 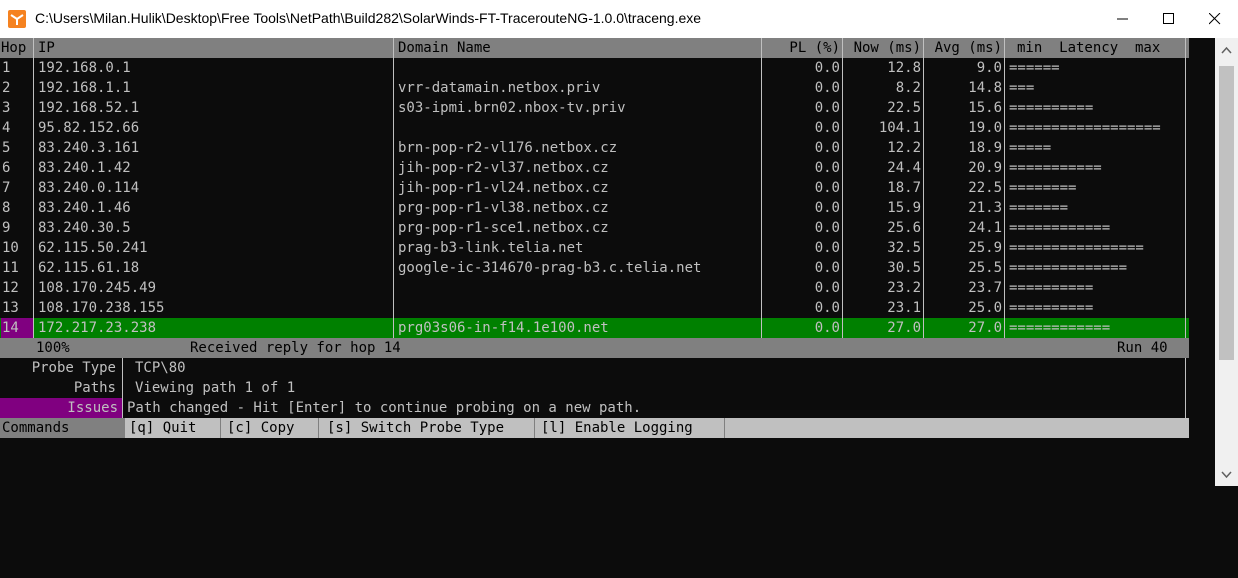 I want to click on scroll-down-icon, so click(x=1226, y=474).